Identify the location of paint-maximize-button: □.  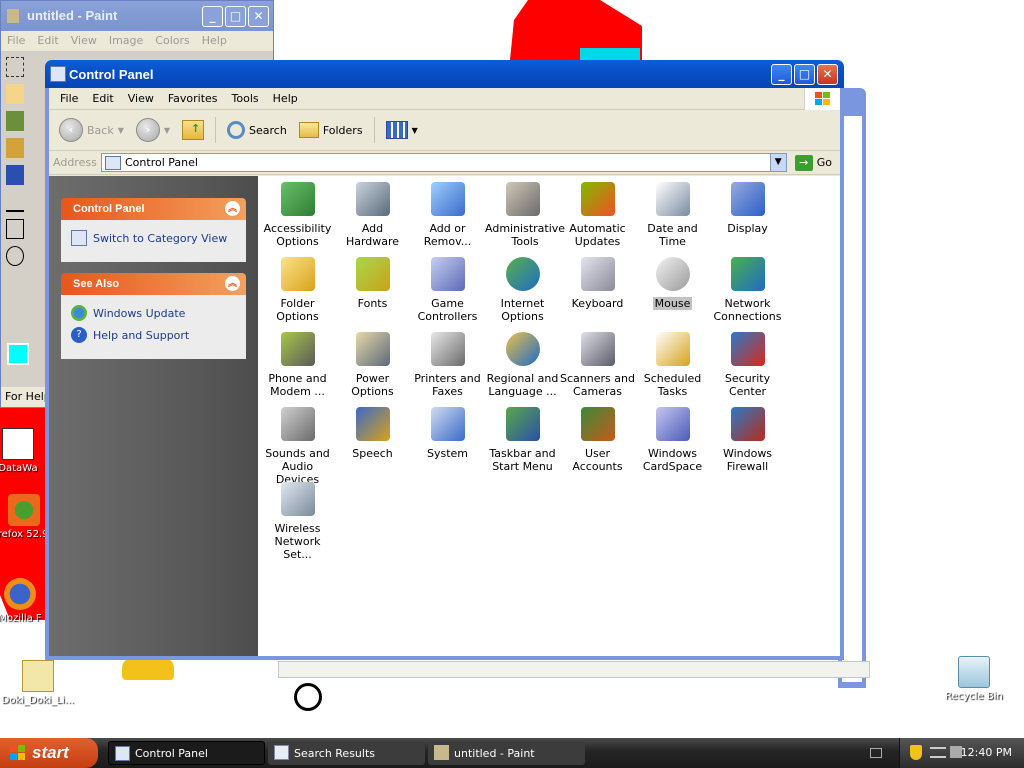
(235, 16).